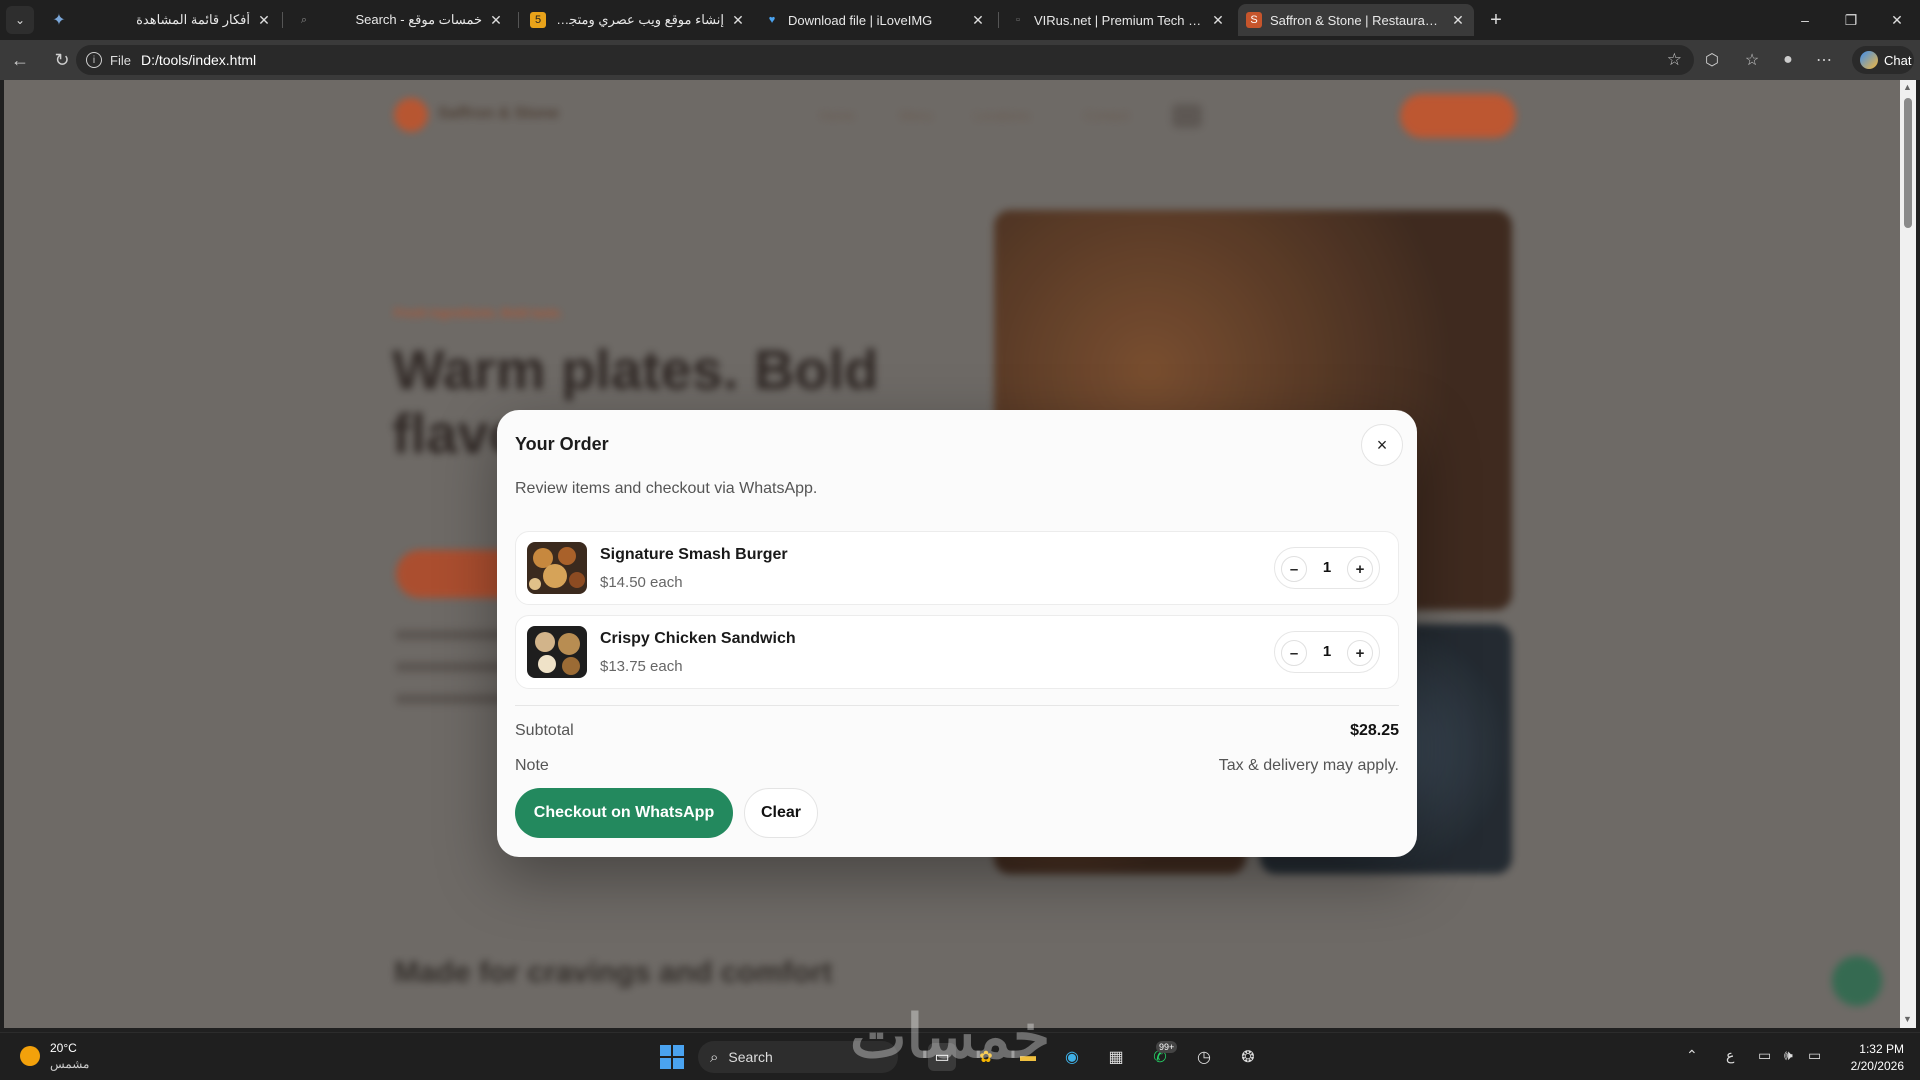 Image resolution: width=1920 pixels, height=1080 pixels. What do you see at coordinates (641, 666) in the screenshot?
I see `item-price: $13.75 each` at bounding box center [641, 666].